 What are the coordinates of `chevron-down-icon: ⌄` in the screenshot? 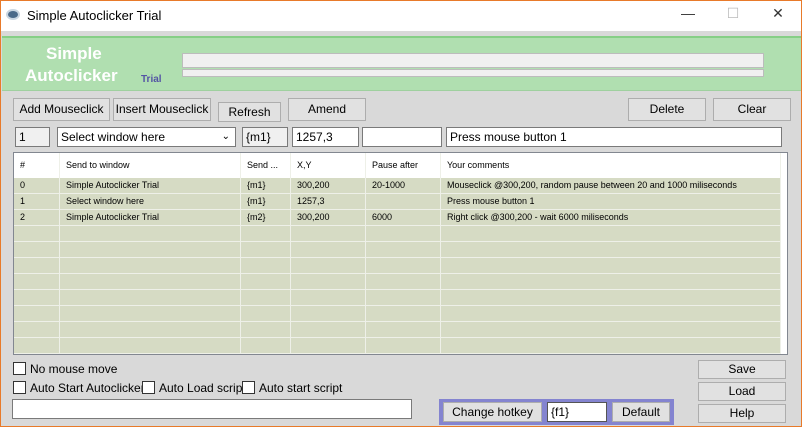 It's located at (225, 136).